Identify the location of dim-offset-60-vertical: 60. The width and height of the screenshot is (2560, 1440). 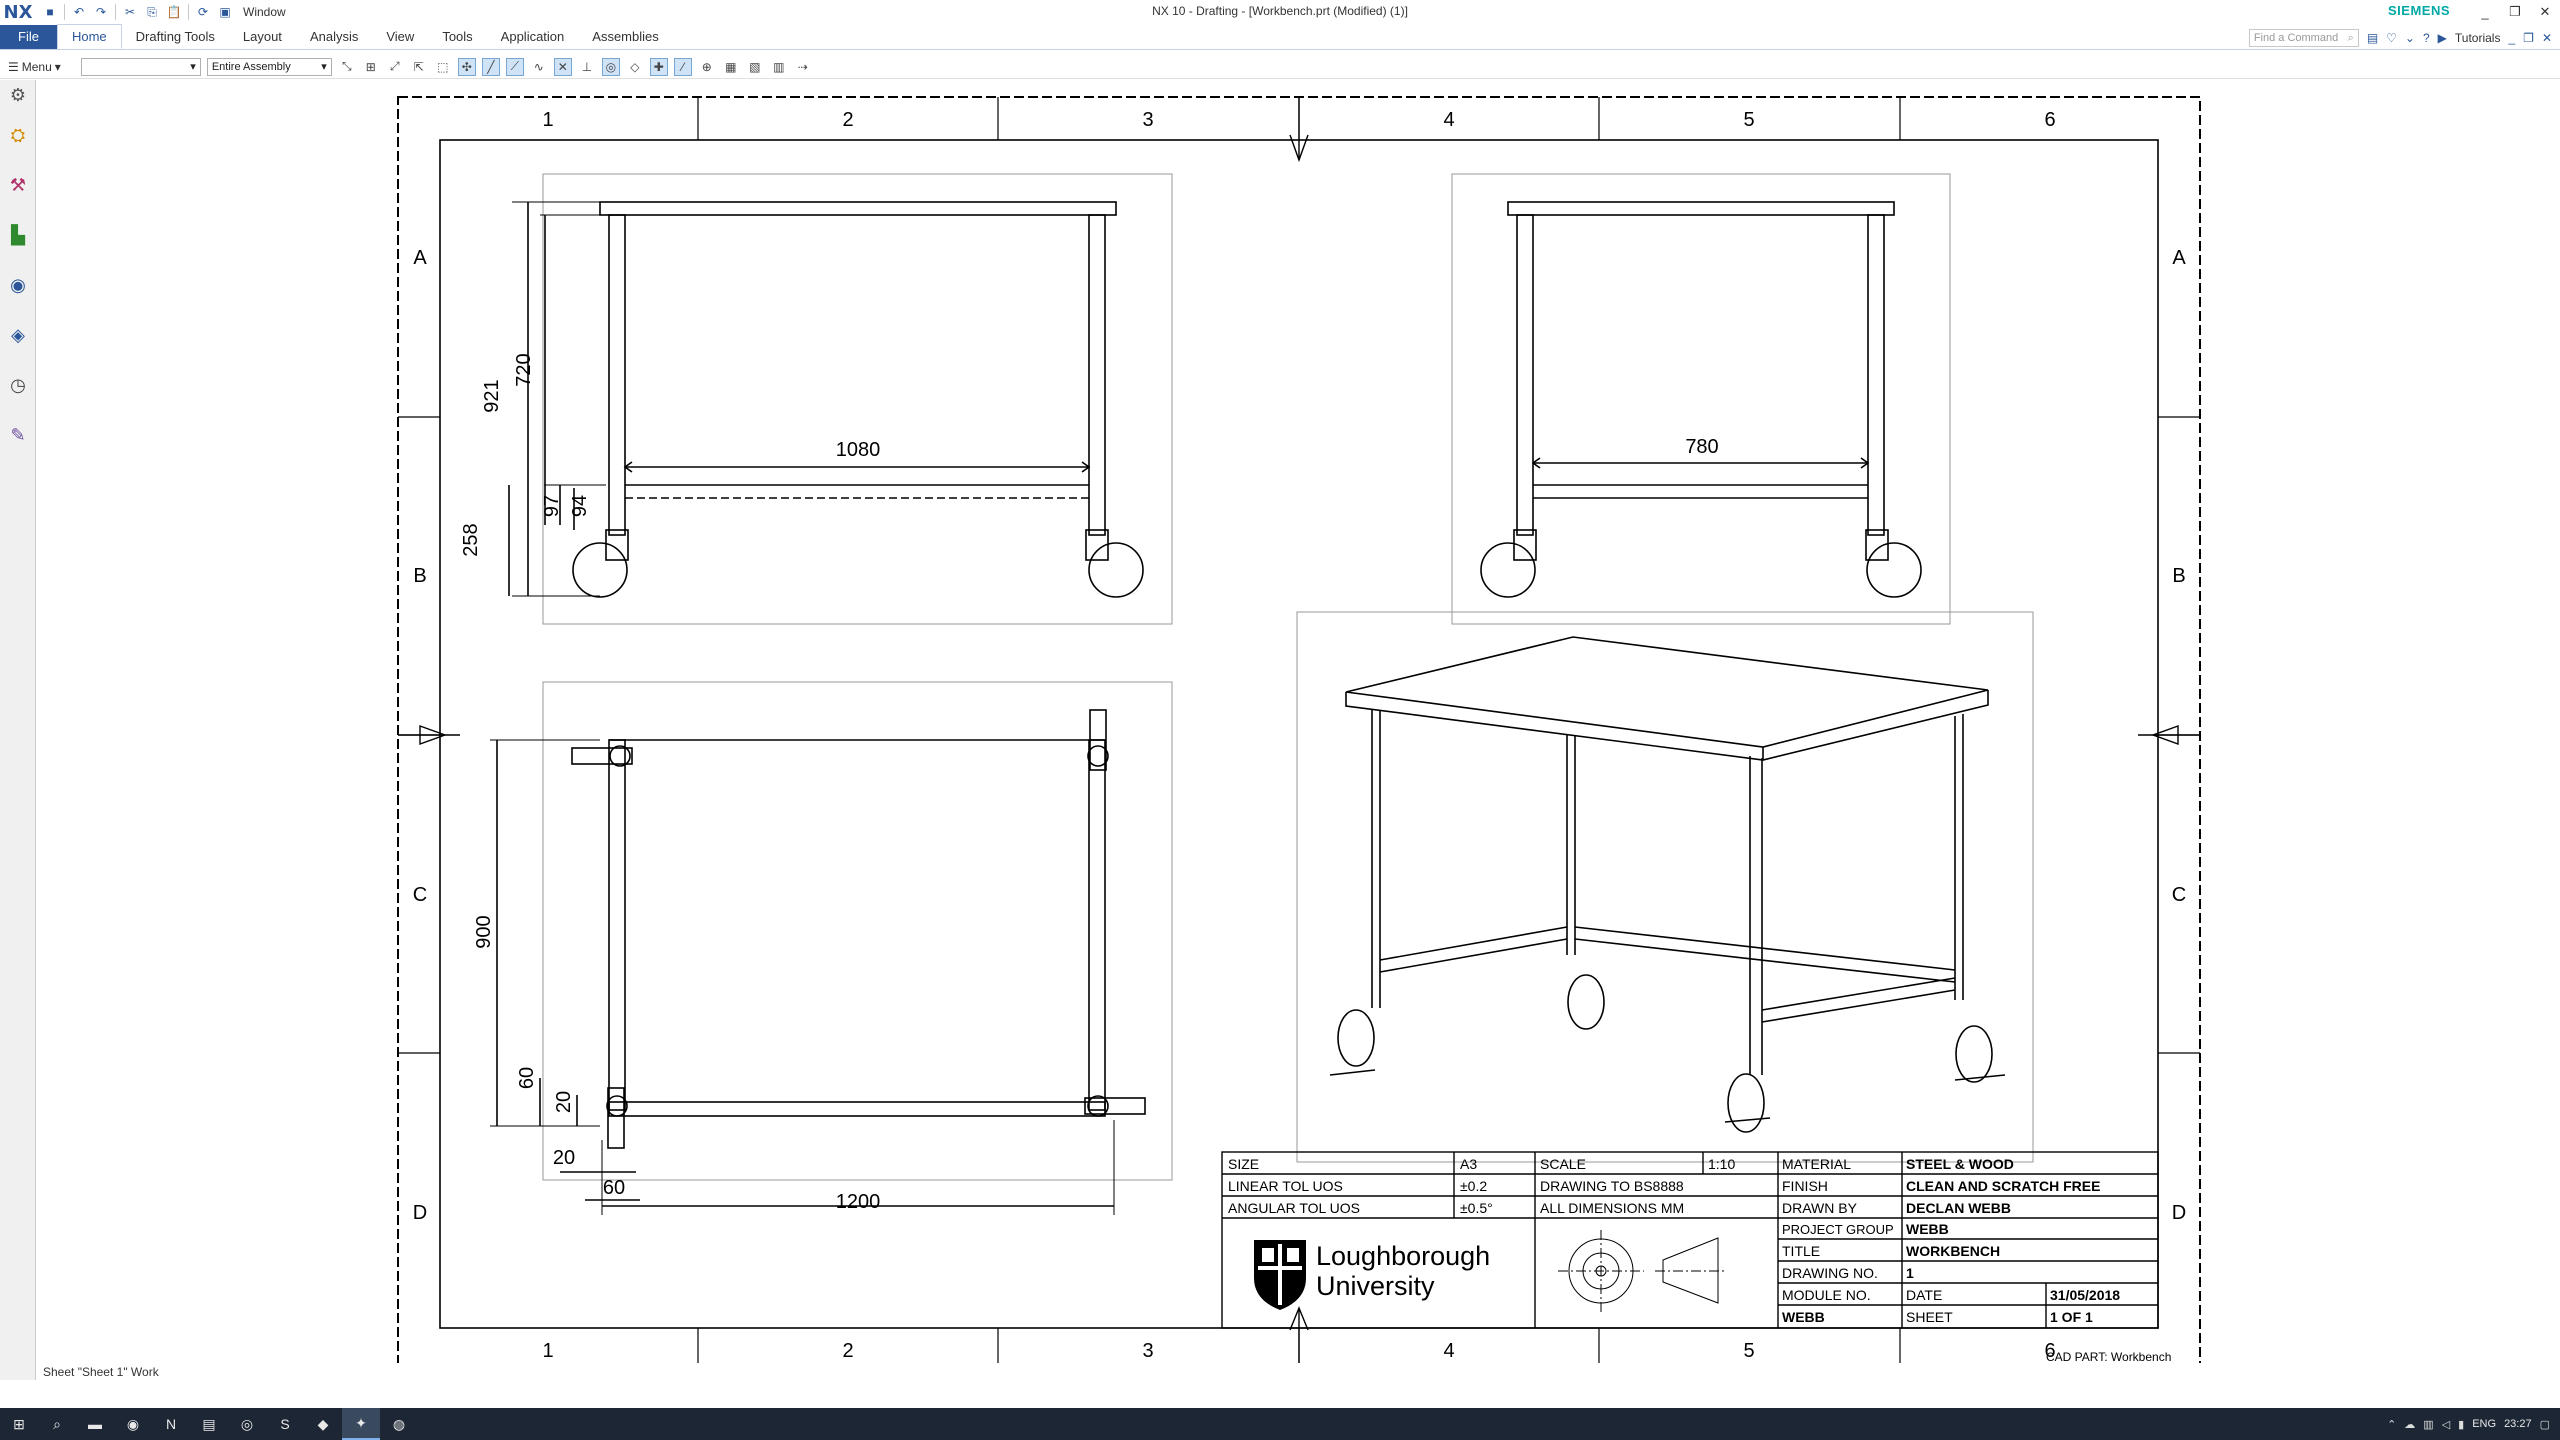
(527, 1078).